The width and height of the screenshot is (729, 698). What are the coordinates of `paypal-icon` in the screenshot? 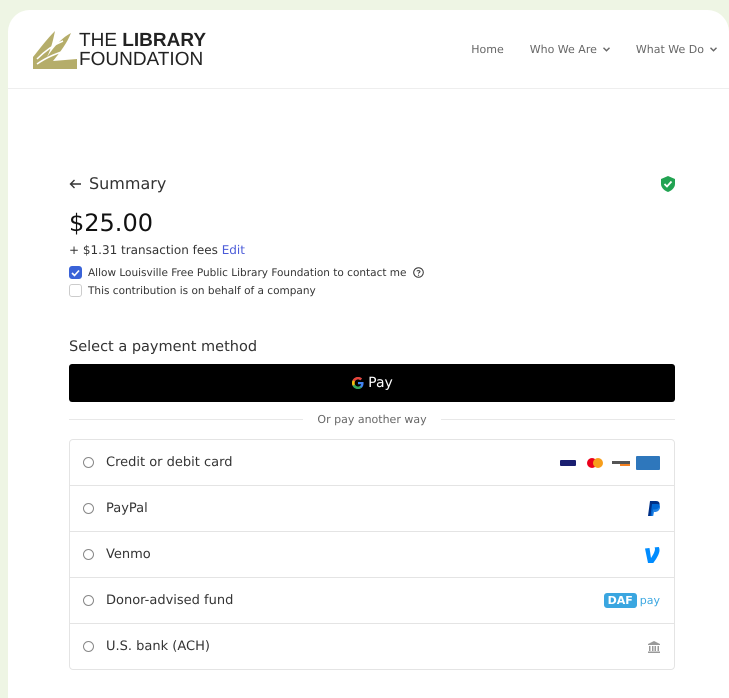 It's located at (654, 508).